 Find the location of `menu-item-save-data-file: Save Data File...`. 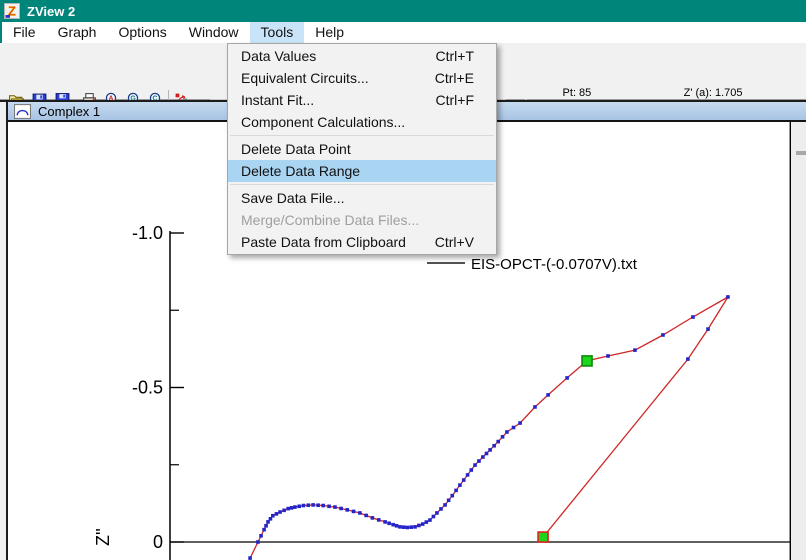

menu-item-save-data-file: Save Data File... is located at coordinates (362, 198).